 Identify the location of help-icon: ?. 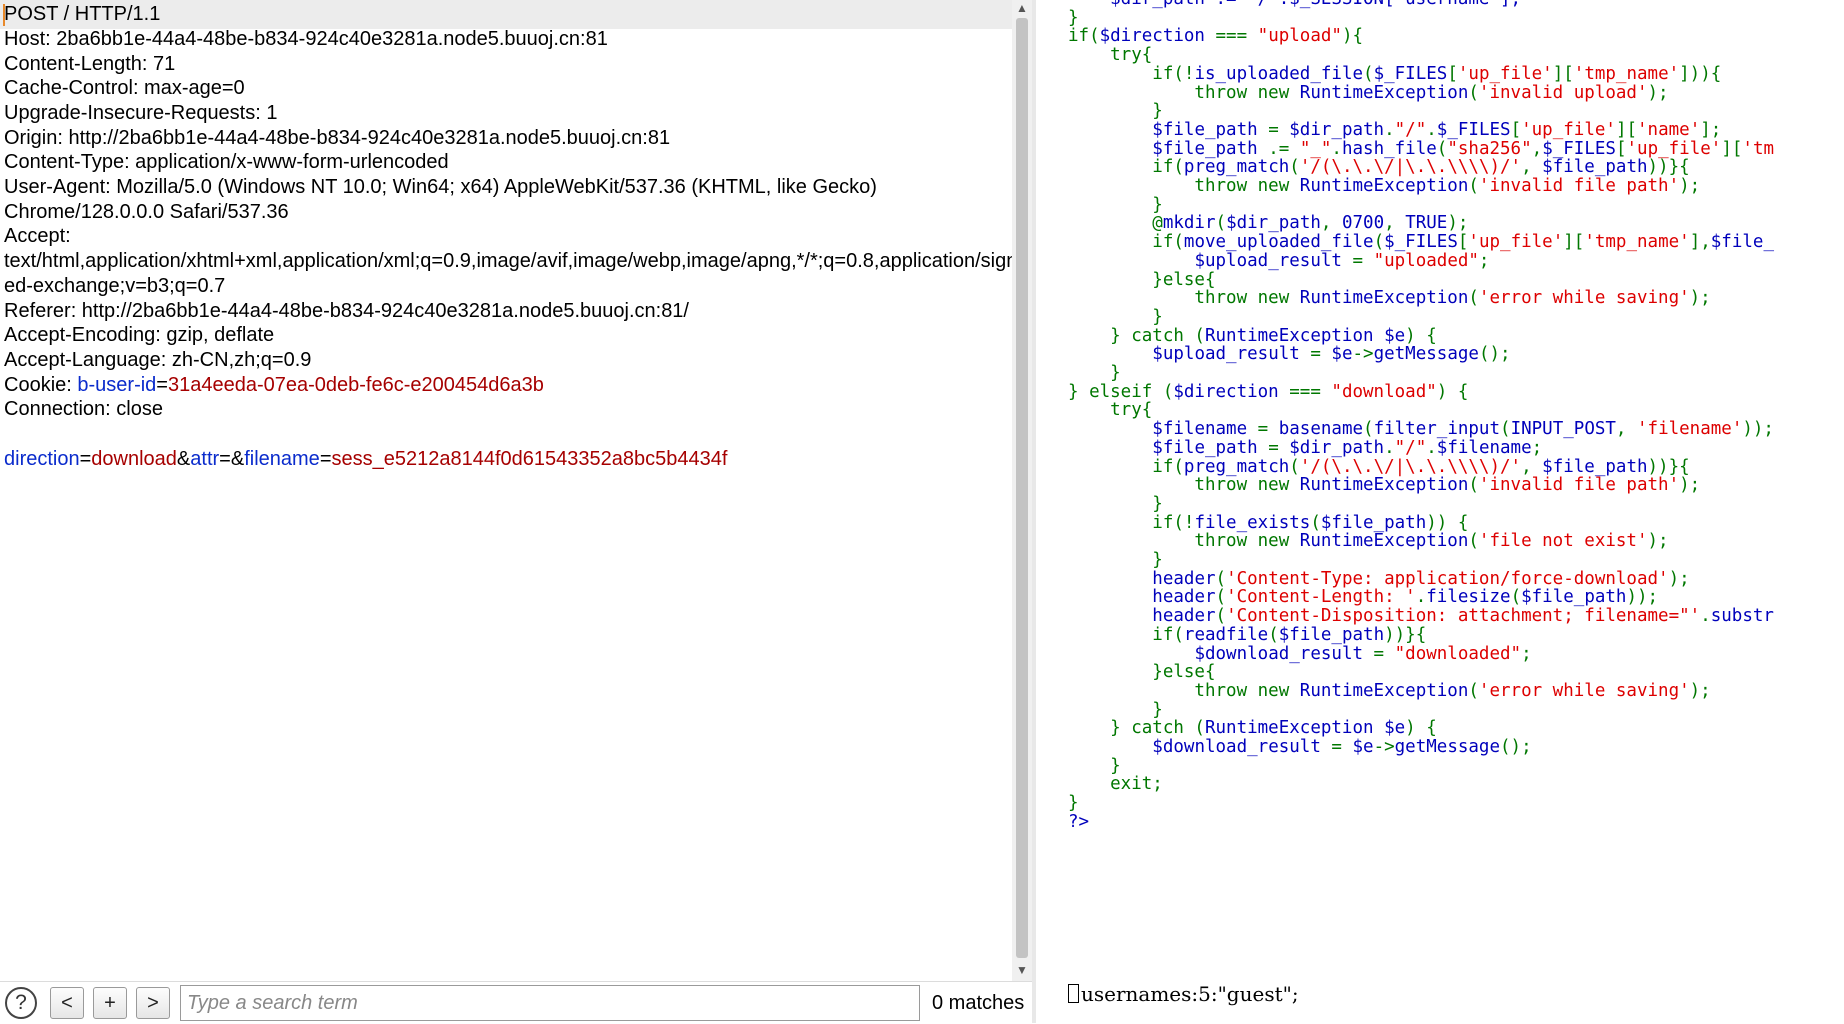
(21, 1003).